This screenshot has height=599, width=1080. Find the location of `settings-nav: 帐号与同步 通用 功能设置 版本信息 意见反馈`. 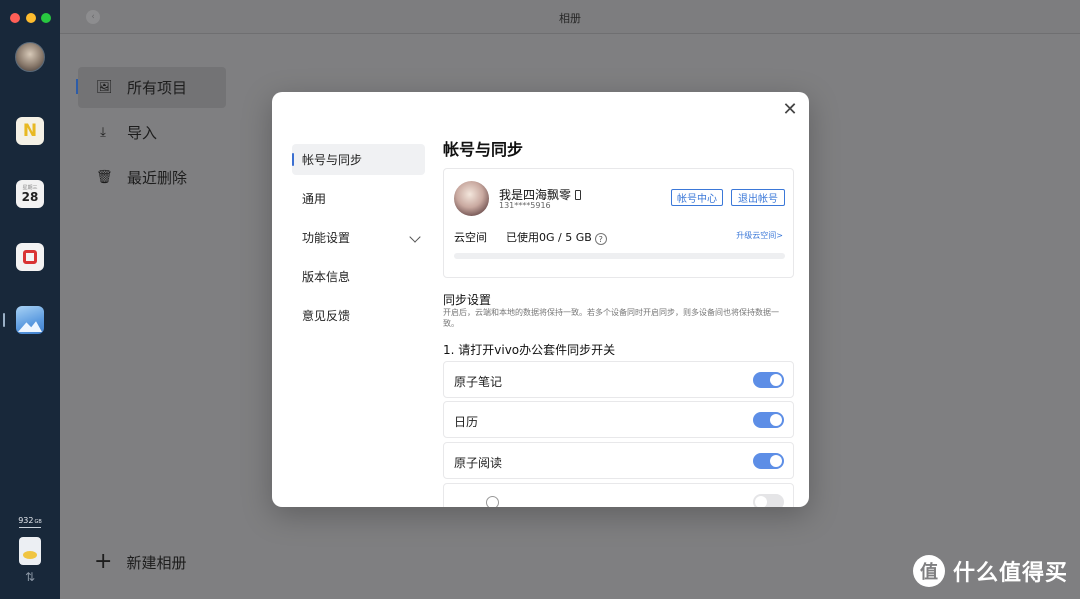

settings-nav: 帐号与同步 通用 功能设置 版本信息 意见反馈 is located at coordinates (358, 241).